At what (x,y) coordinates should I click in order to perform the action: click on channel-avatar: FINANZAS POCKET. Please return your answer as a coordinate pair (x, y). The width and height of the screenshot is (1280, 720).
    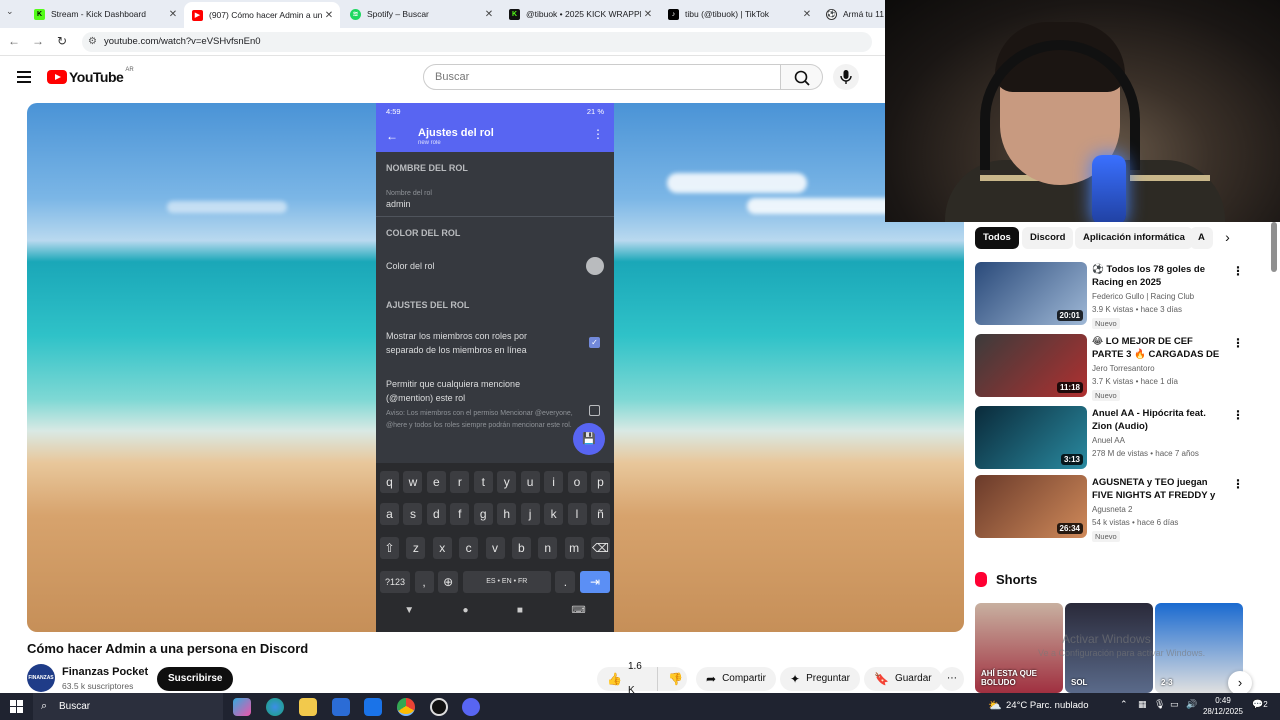
    Looking at the image, I should click on (41, 686).